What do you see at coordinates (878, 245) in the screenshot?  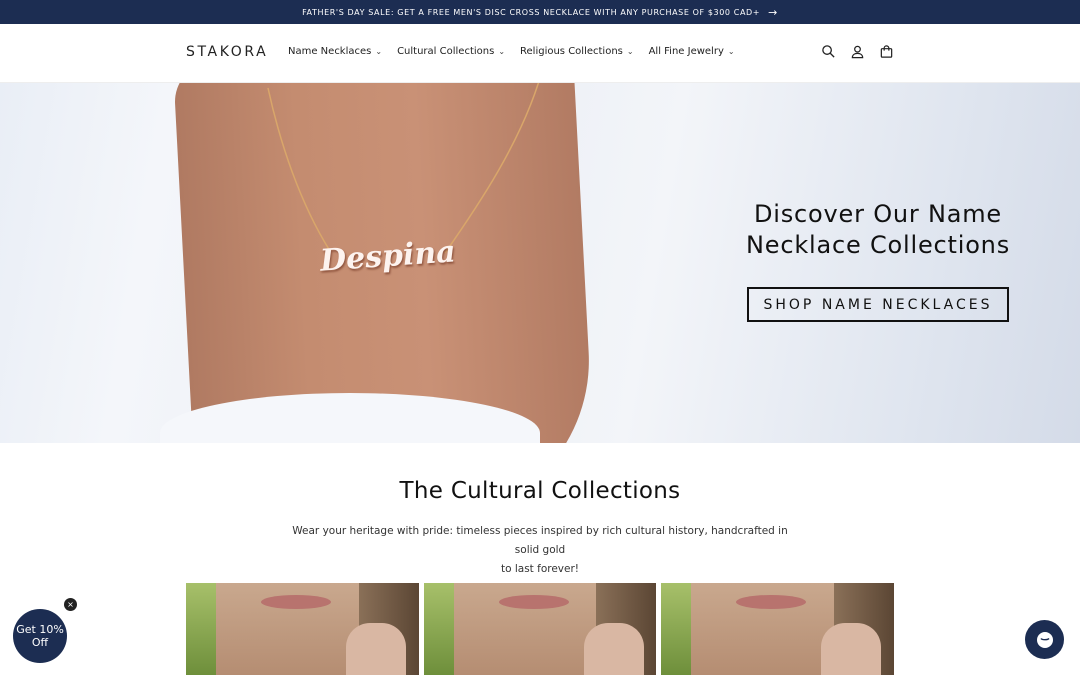 I see `hero-title-line2: Necklace Collections` at bounding box center [878, 245].